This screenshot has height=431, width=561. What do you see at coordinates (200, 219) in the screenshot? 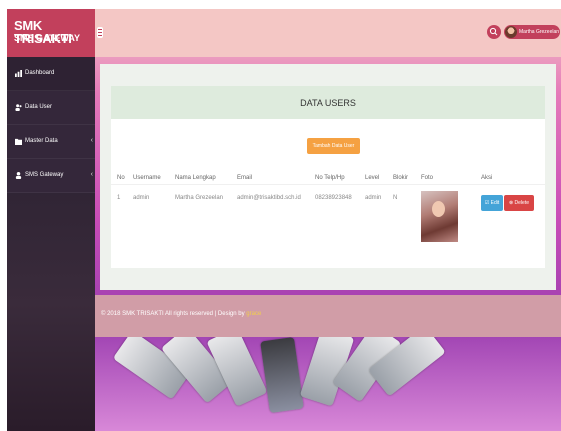
I see `cell-nama-lengkap: Martha Grezeelan` at bounding box center [200, 219].